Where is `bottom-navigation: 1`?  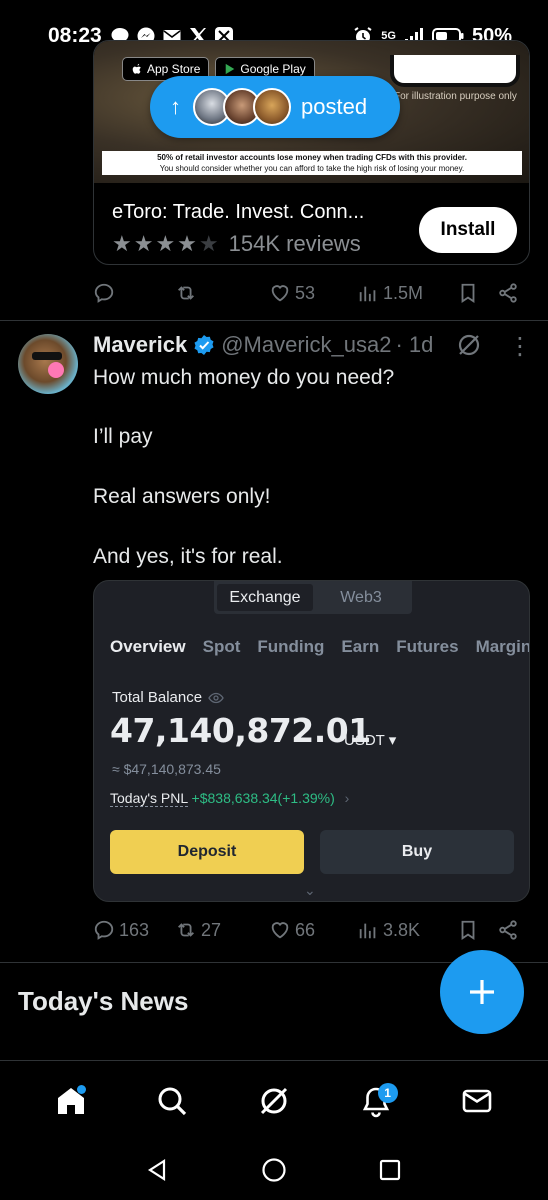 bottom-navigation: 1 is located at coordinates (274, 1100).